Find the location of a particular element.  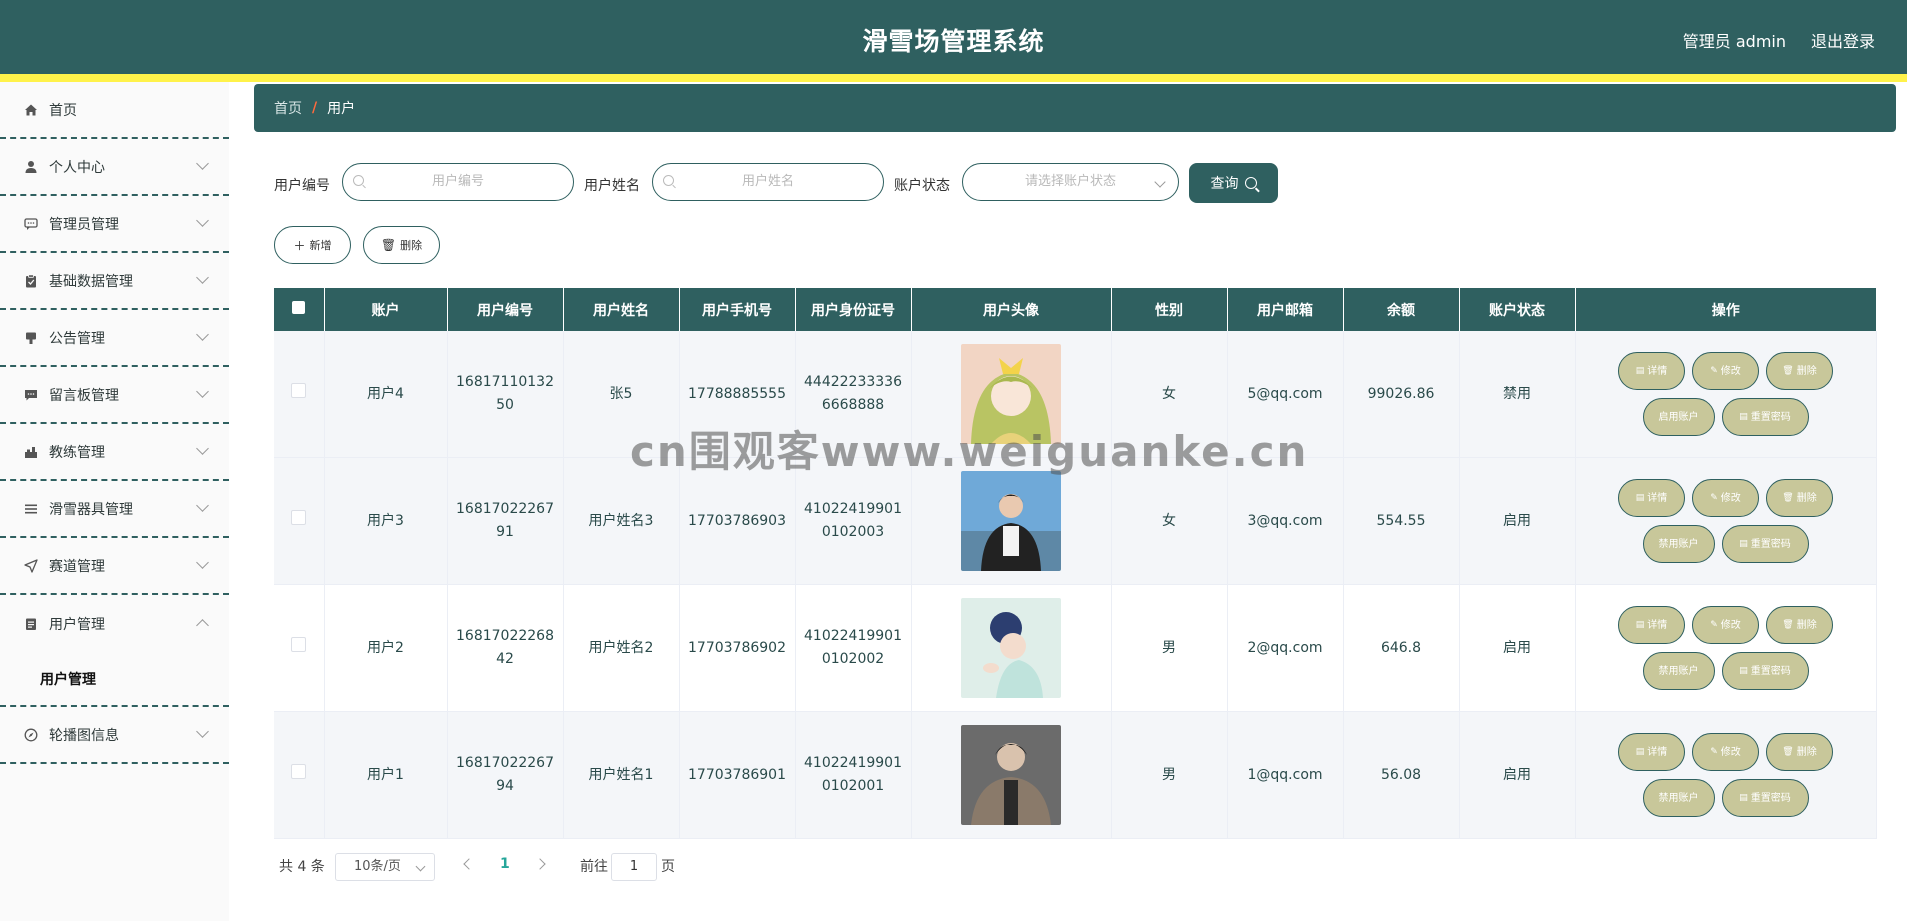

logout-button: 退出登录 is located at coordinates (1843, 40).